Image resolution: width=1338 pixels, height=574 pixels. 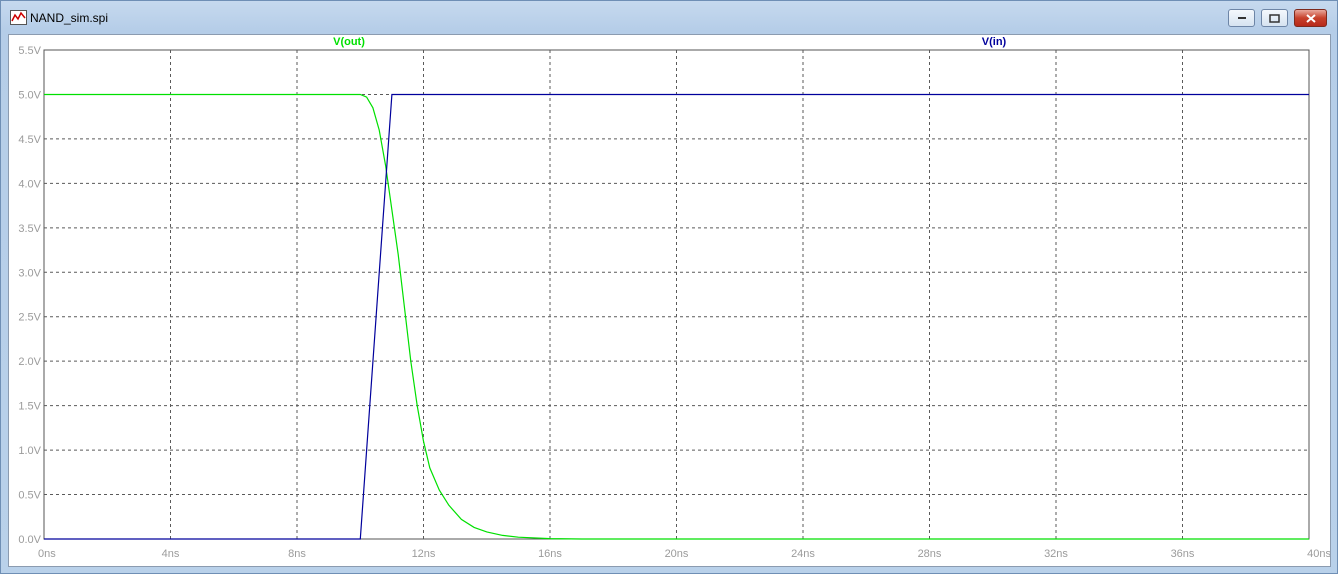 I want to click on x-tick-label: 0ns, so click(x=47, y=554).